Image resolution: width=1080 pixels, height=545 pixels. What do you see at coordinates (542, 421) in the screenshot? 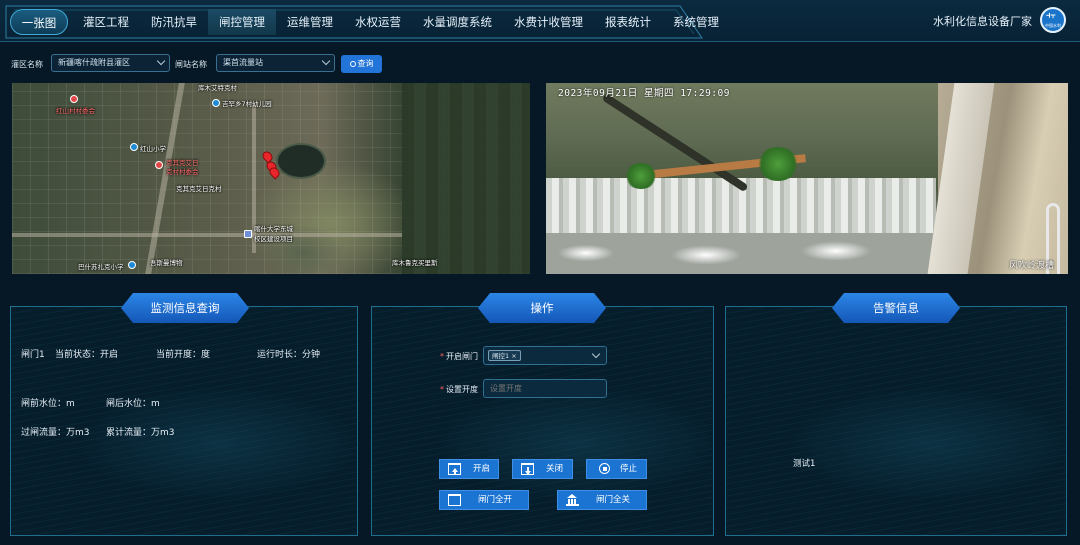
I see `operation-panel` at bounding box center [542, 421].